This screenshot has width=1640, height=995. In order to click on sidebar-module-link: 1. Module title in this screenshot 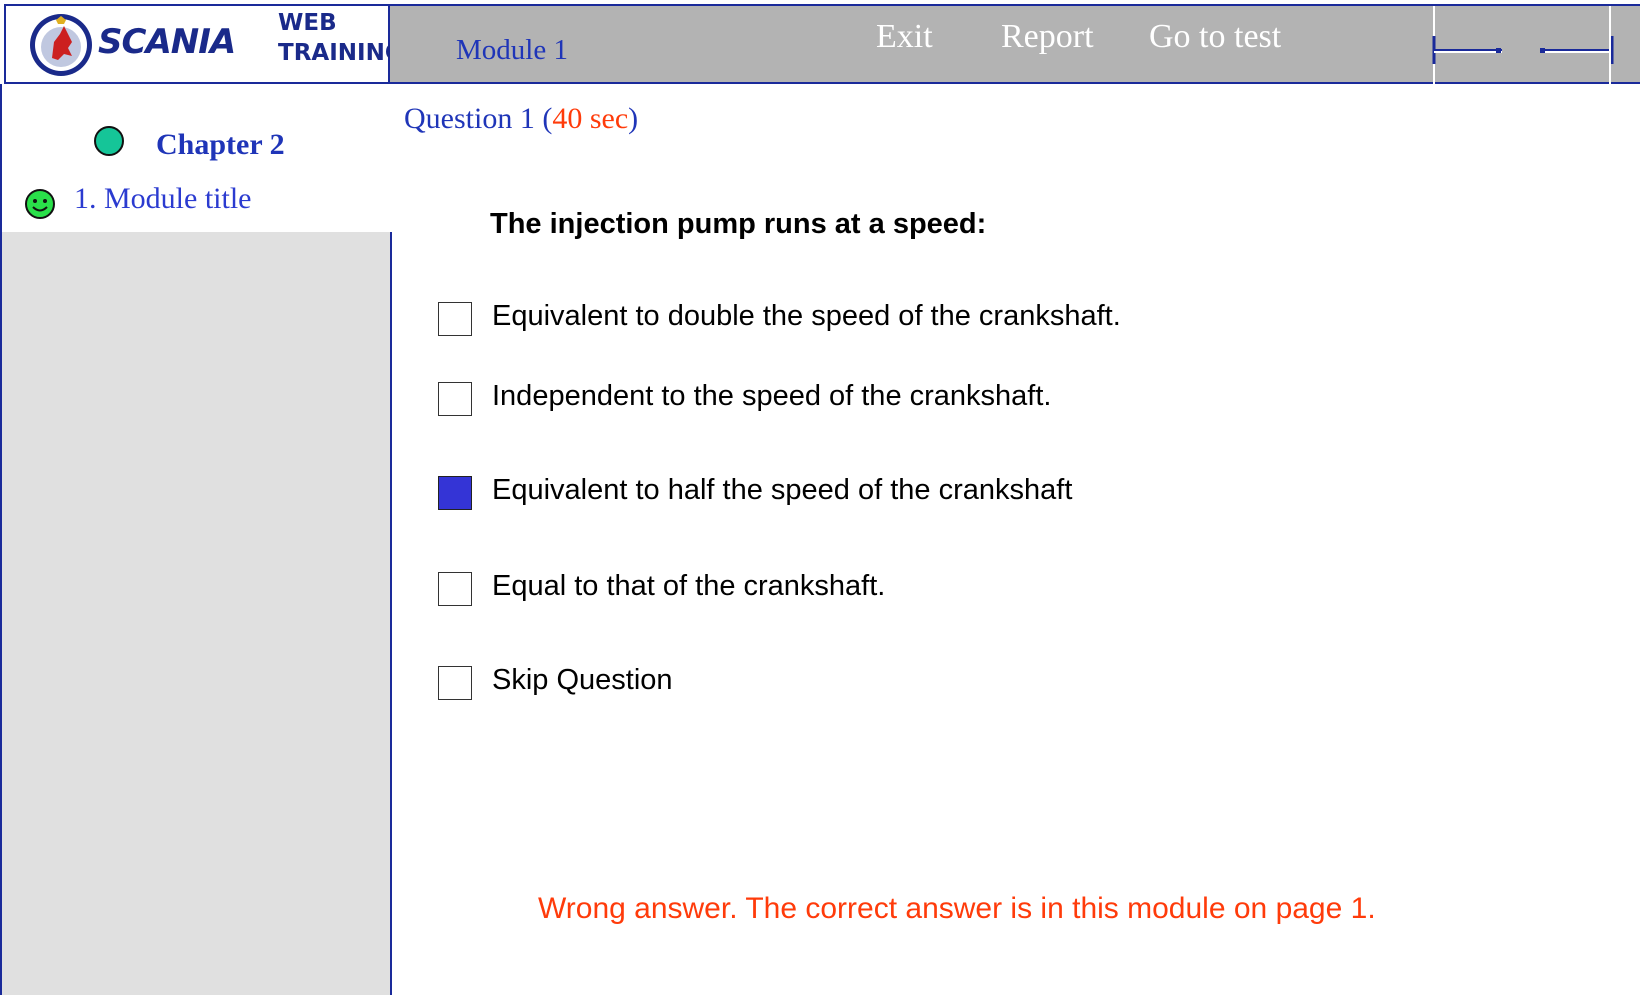, I will do `click(162, 199)`.